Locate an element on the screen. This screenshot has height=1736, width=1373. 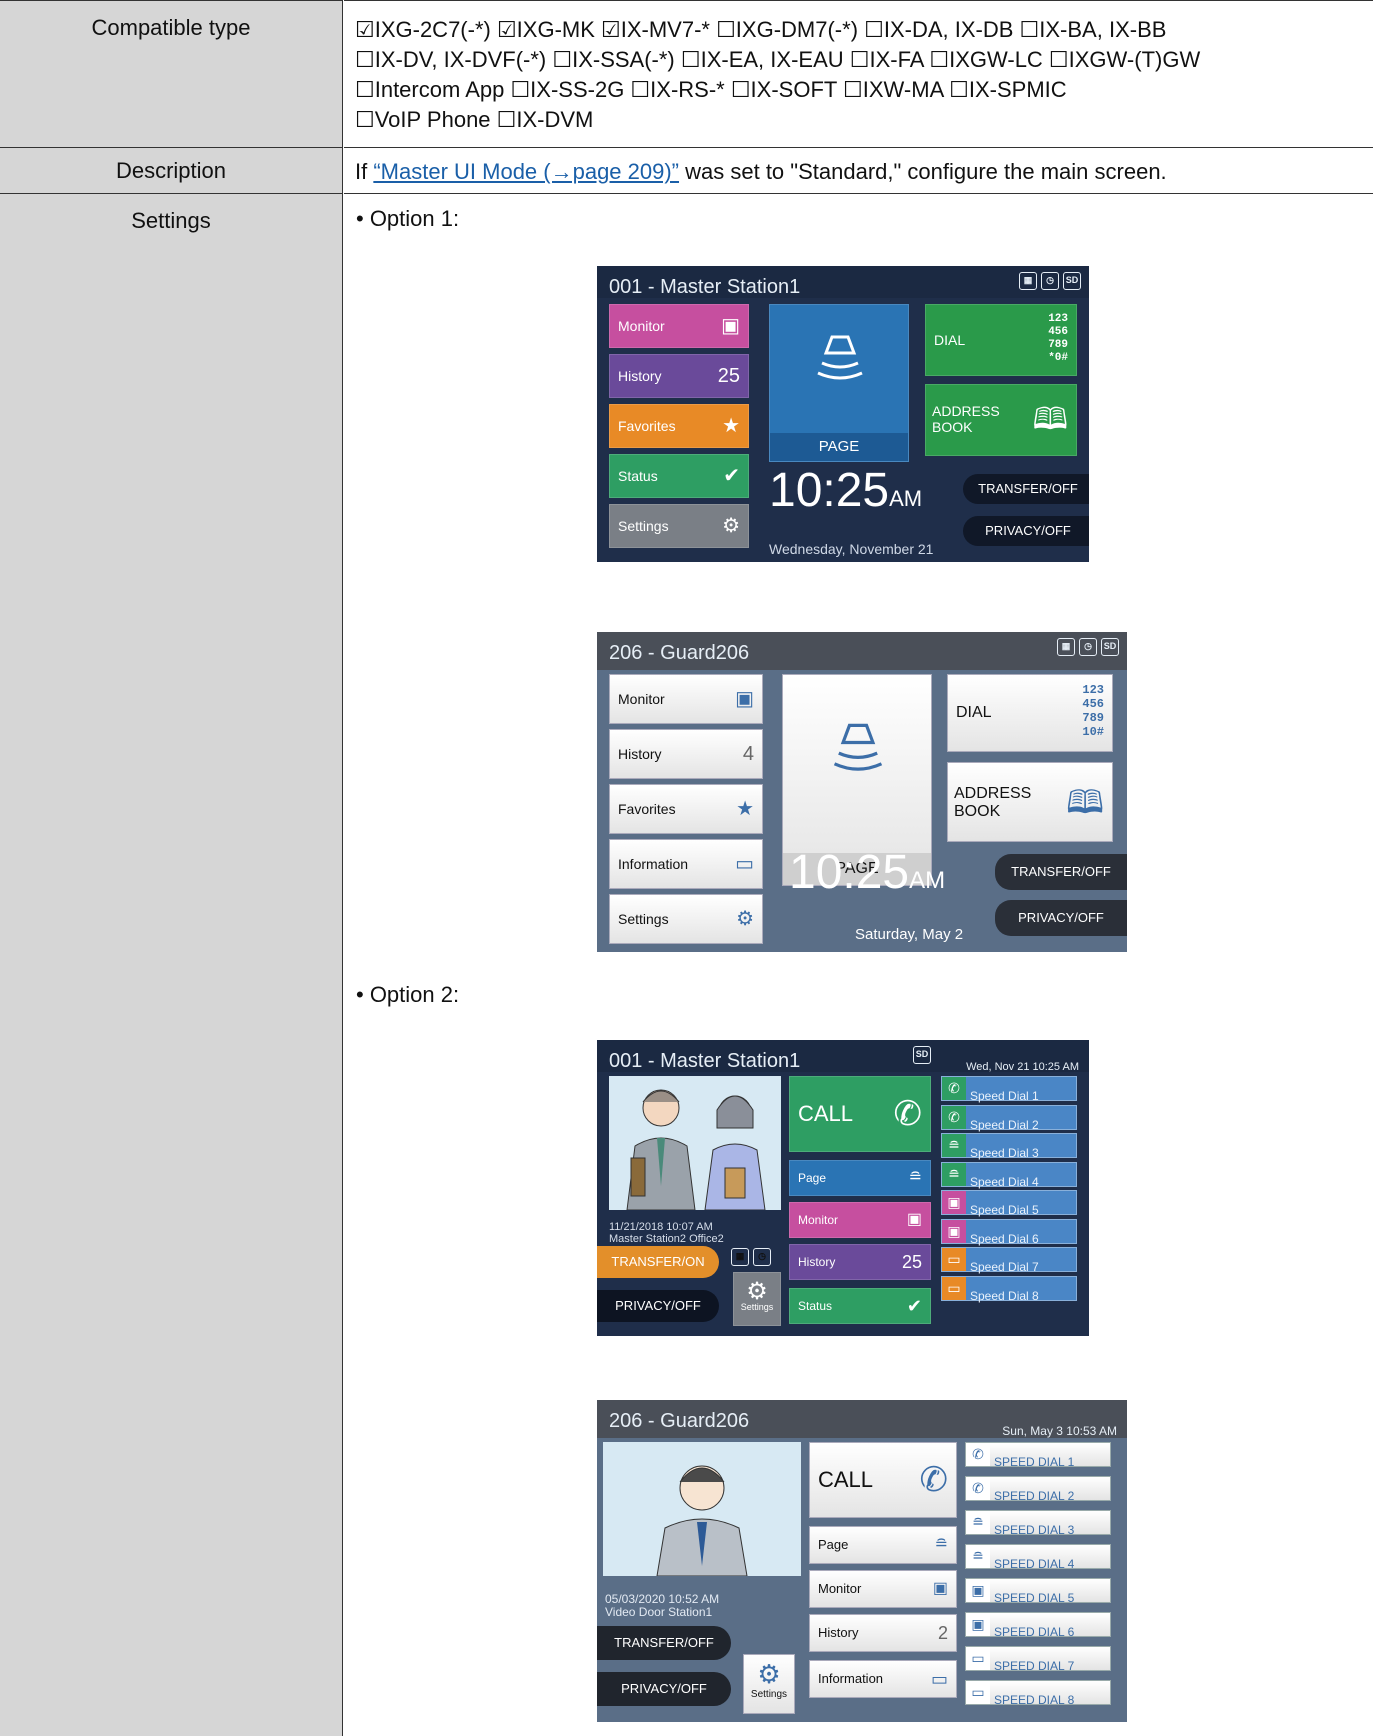
book-icon: 🕮 is located at coordinates (1085, 802).